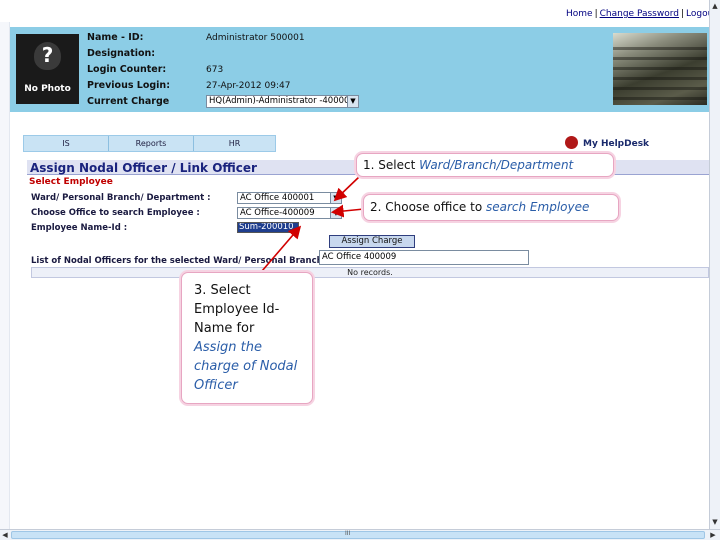 This screenshot has width=720, height=540. I want to click on current-charge-value: HQ(Admin)-Administrator -400001, so click(282, 101).